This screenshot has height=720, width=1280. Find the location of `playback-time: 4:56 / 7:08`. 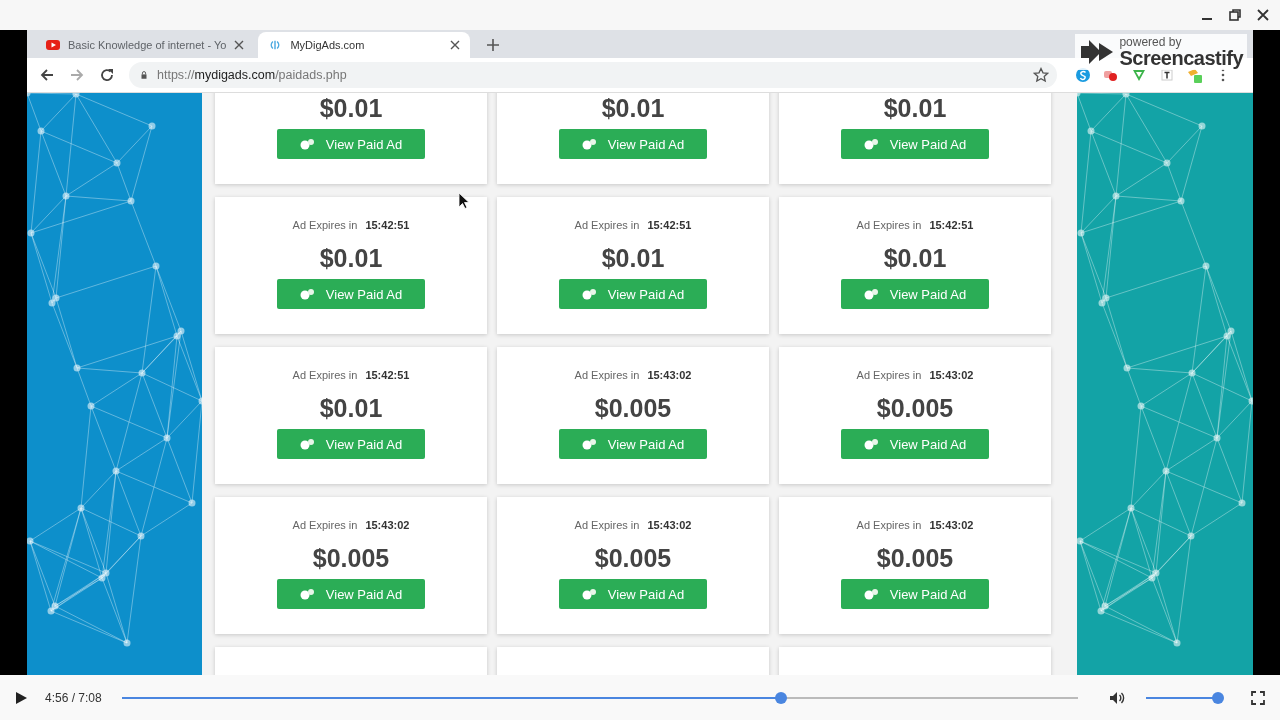

playback-time: 4:56 / 7:08 is located at coordinates (73, 697).